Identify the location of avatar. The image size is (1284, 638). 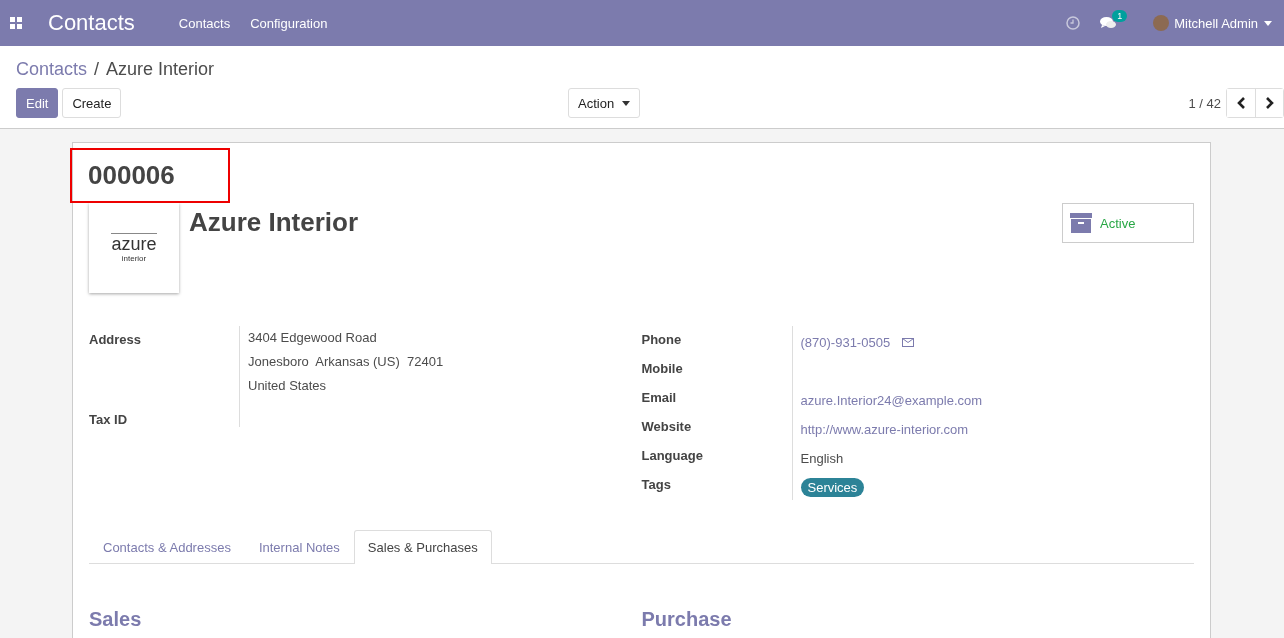
(1161, 23).